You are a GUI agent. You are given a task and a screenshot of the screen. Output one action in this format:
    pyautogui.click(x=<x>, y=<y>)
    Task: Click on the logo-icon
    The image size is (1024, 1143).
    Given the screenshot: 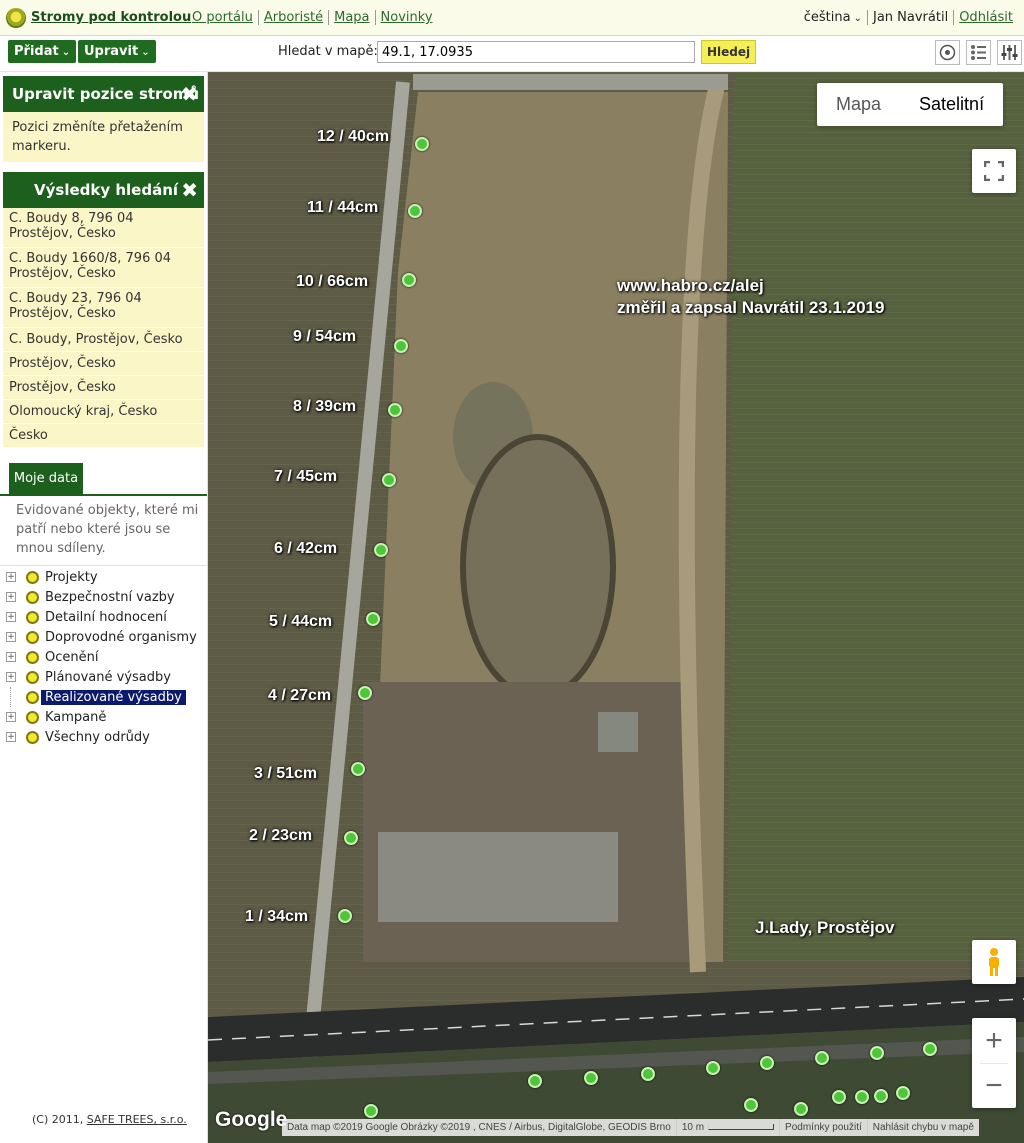 What is the action you would take?
    pyautogui.click(x=16, y=18)
    